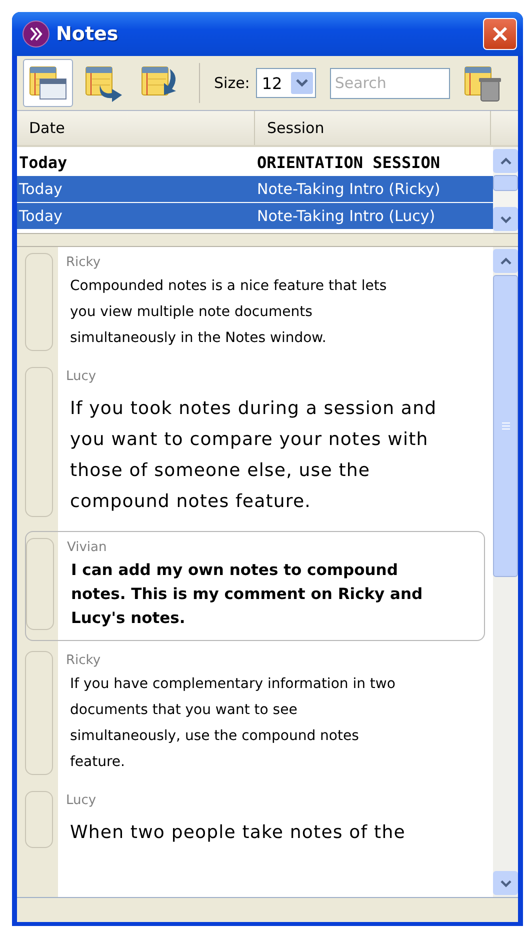 The width and height of the screenshot is (526, 930). I want to click on table-row: Today Note-Taking Intro (Lucy), so click(255, 216).